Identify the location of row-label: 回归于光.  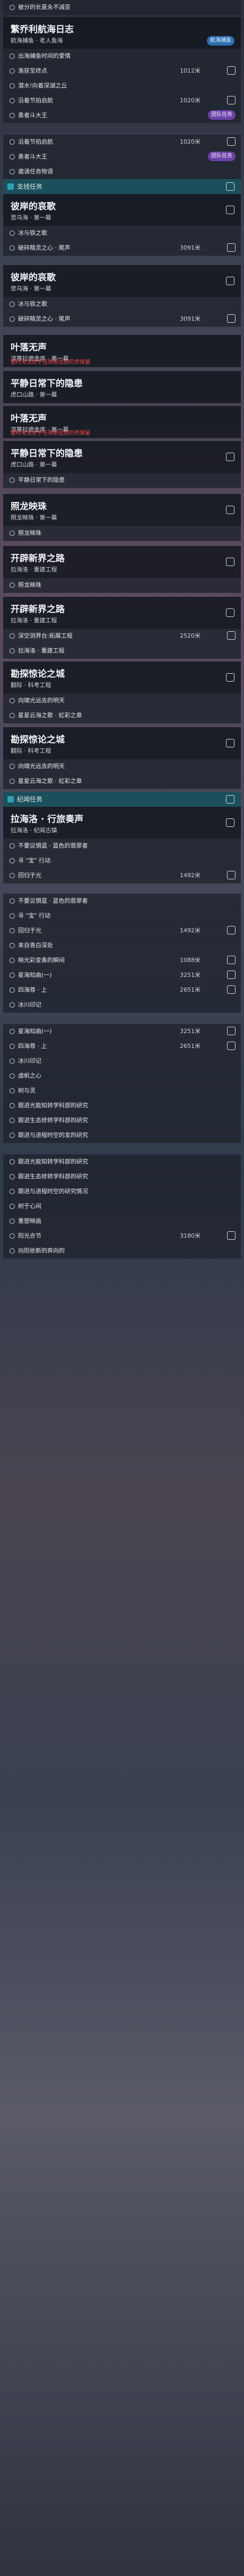
(30, 875).